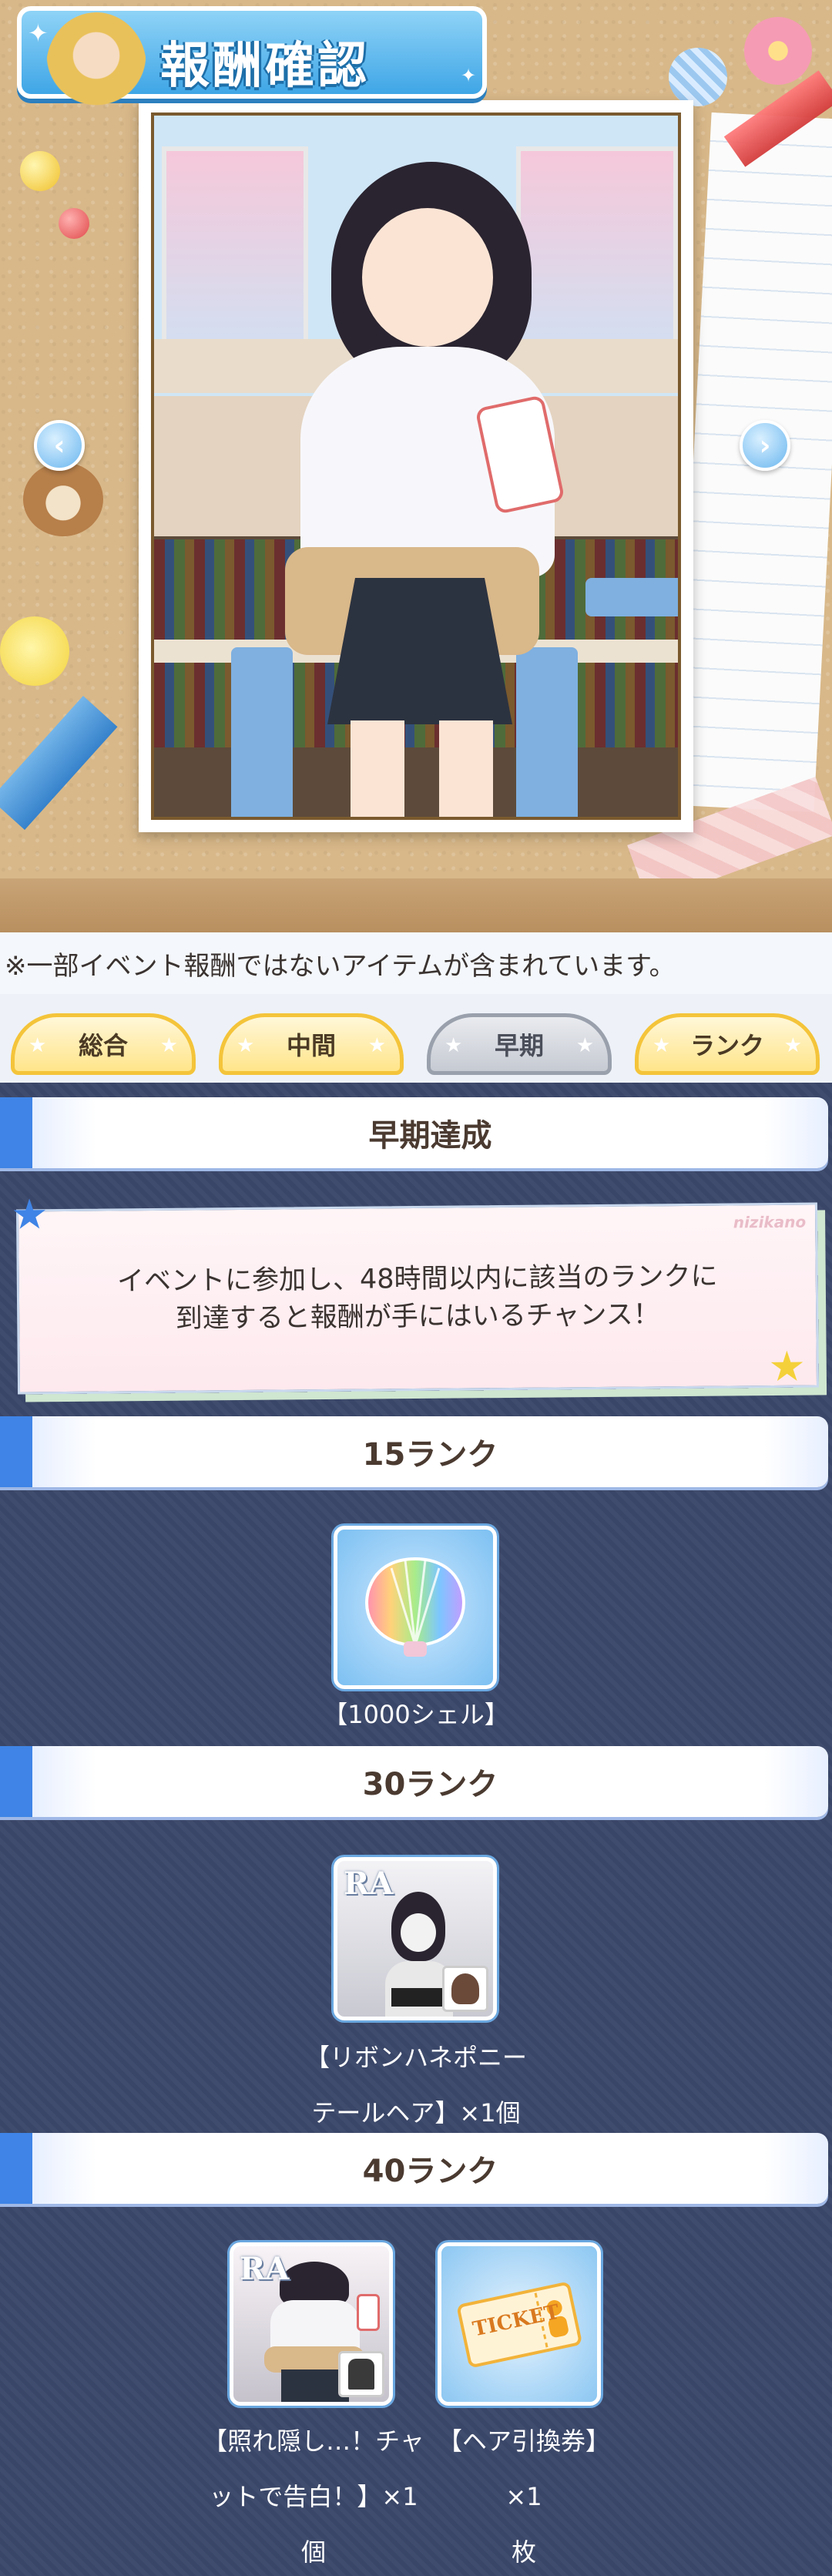 This screenshot has width=832, height=2576. What do you see at coordinates (698, 77) in the screenshot?
I see `blue-stripe-circle-decoration` at bounding box center [698, 77].